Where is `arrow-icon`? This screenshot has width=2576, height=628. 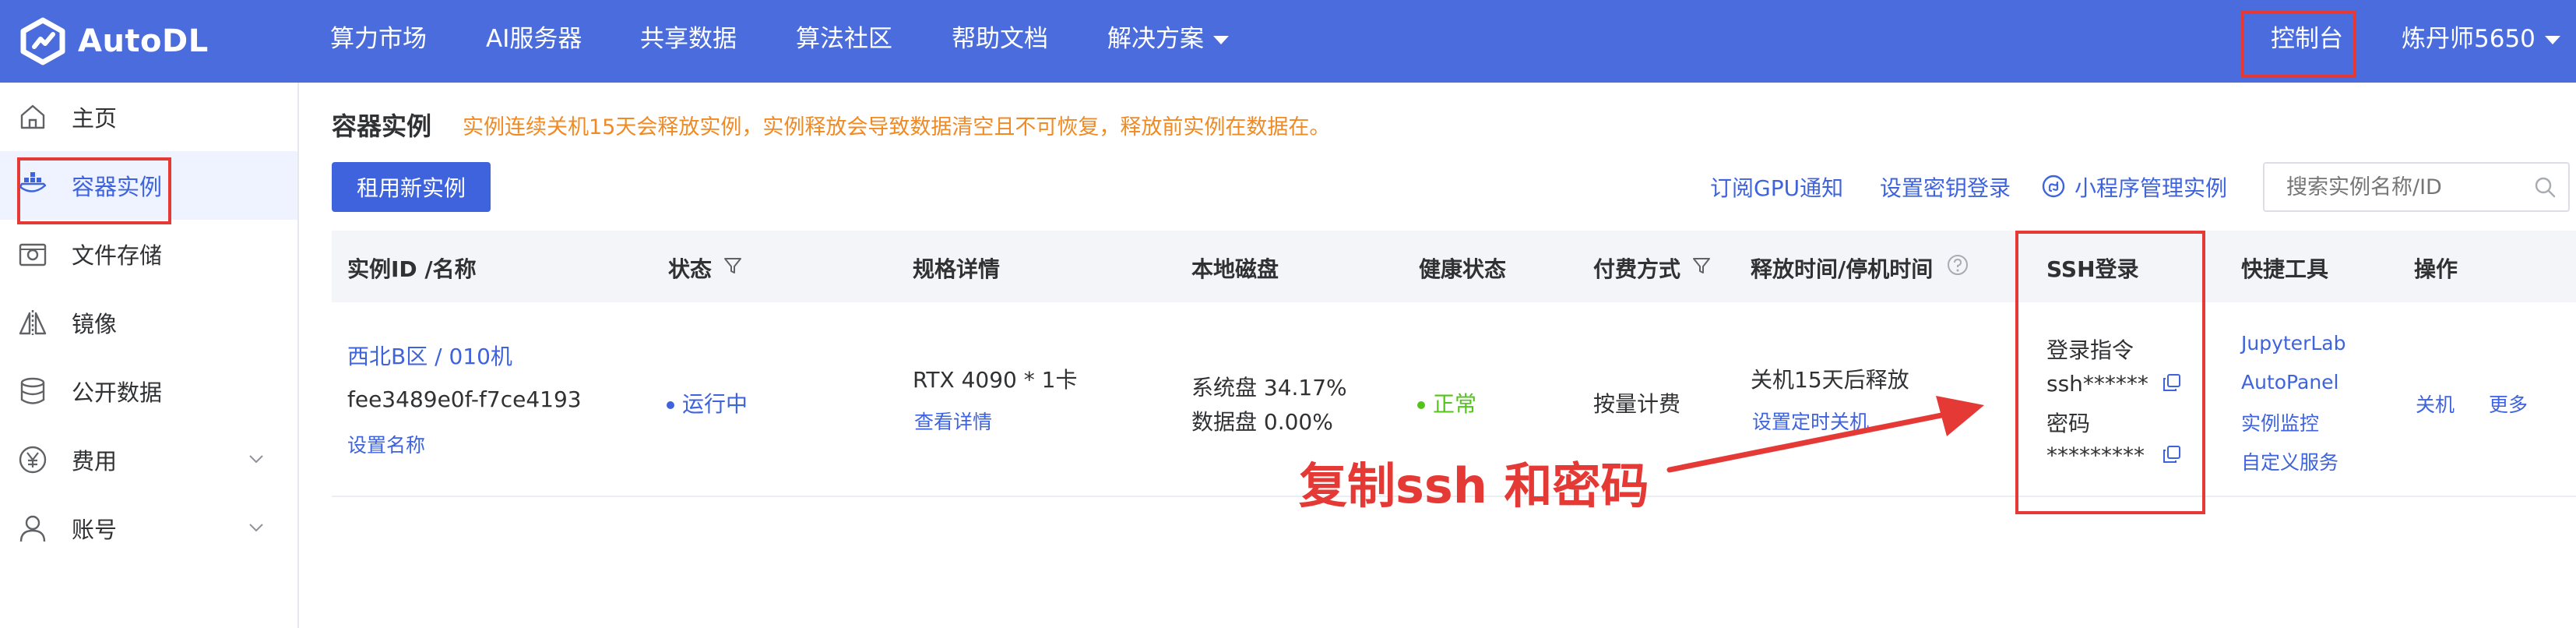
arrow-icon is located at coordinates (1825, 435).